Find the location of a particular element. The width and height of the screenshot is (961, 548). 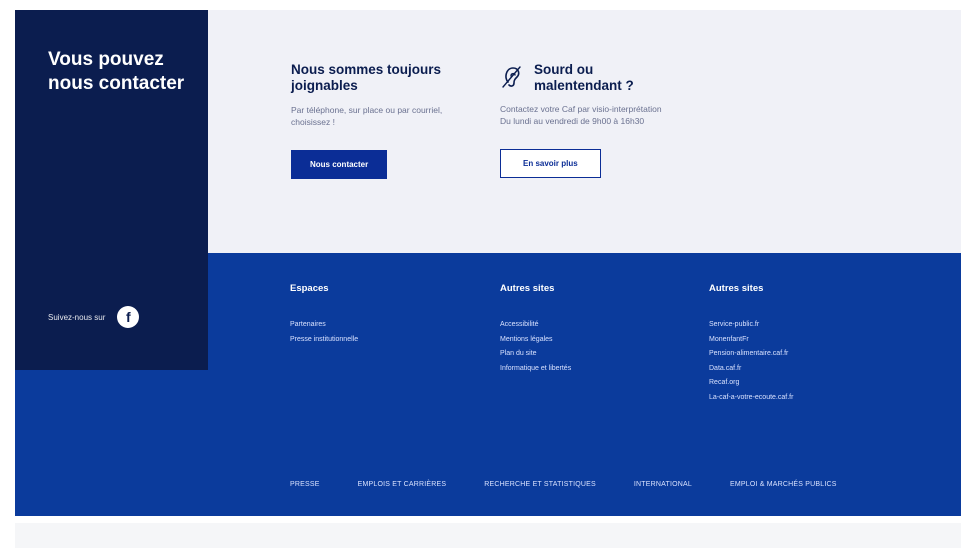

footer-link: Presse institutionnelle is located at coordinates (324, 340).